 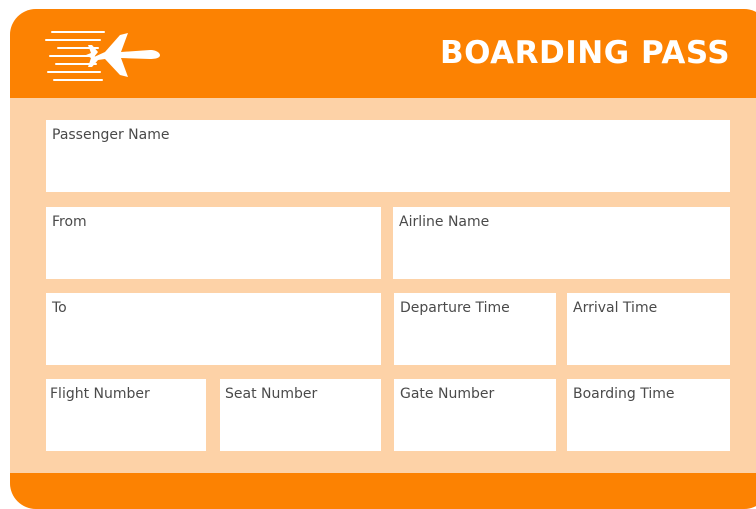 I want to click on to-field: To, so click(x=213, y=329).